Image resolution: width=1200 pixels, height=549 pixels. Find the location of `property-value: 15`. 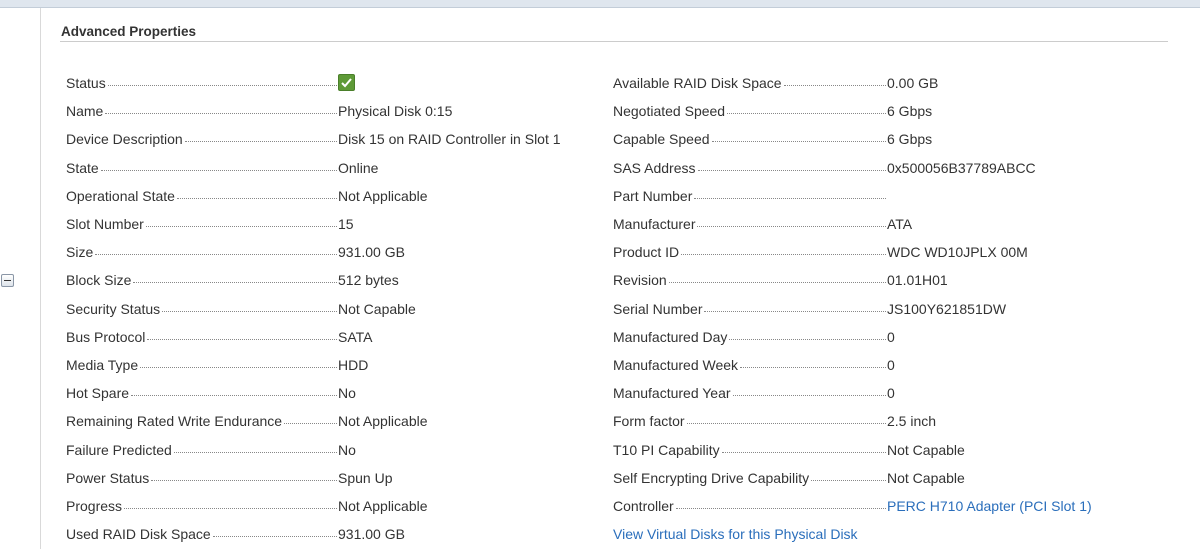

property-value: 15 is located at coordinates (346, 224).